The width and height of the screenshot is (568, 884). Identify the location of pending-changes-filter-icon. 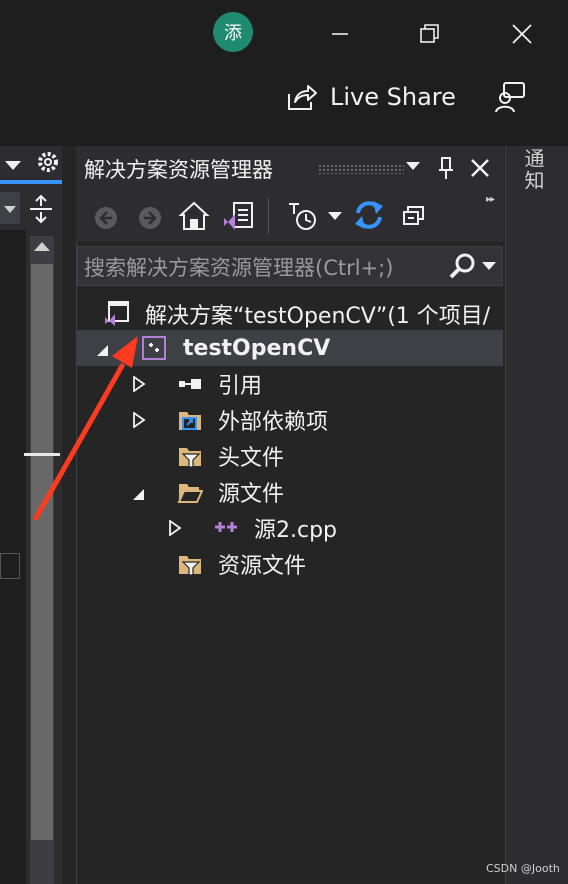
(303, 216).